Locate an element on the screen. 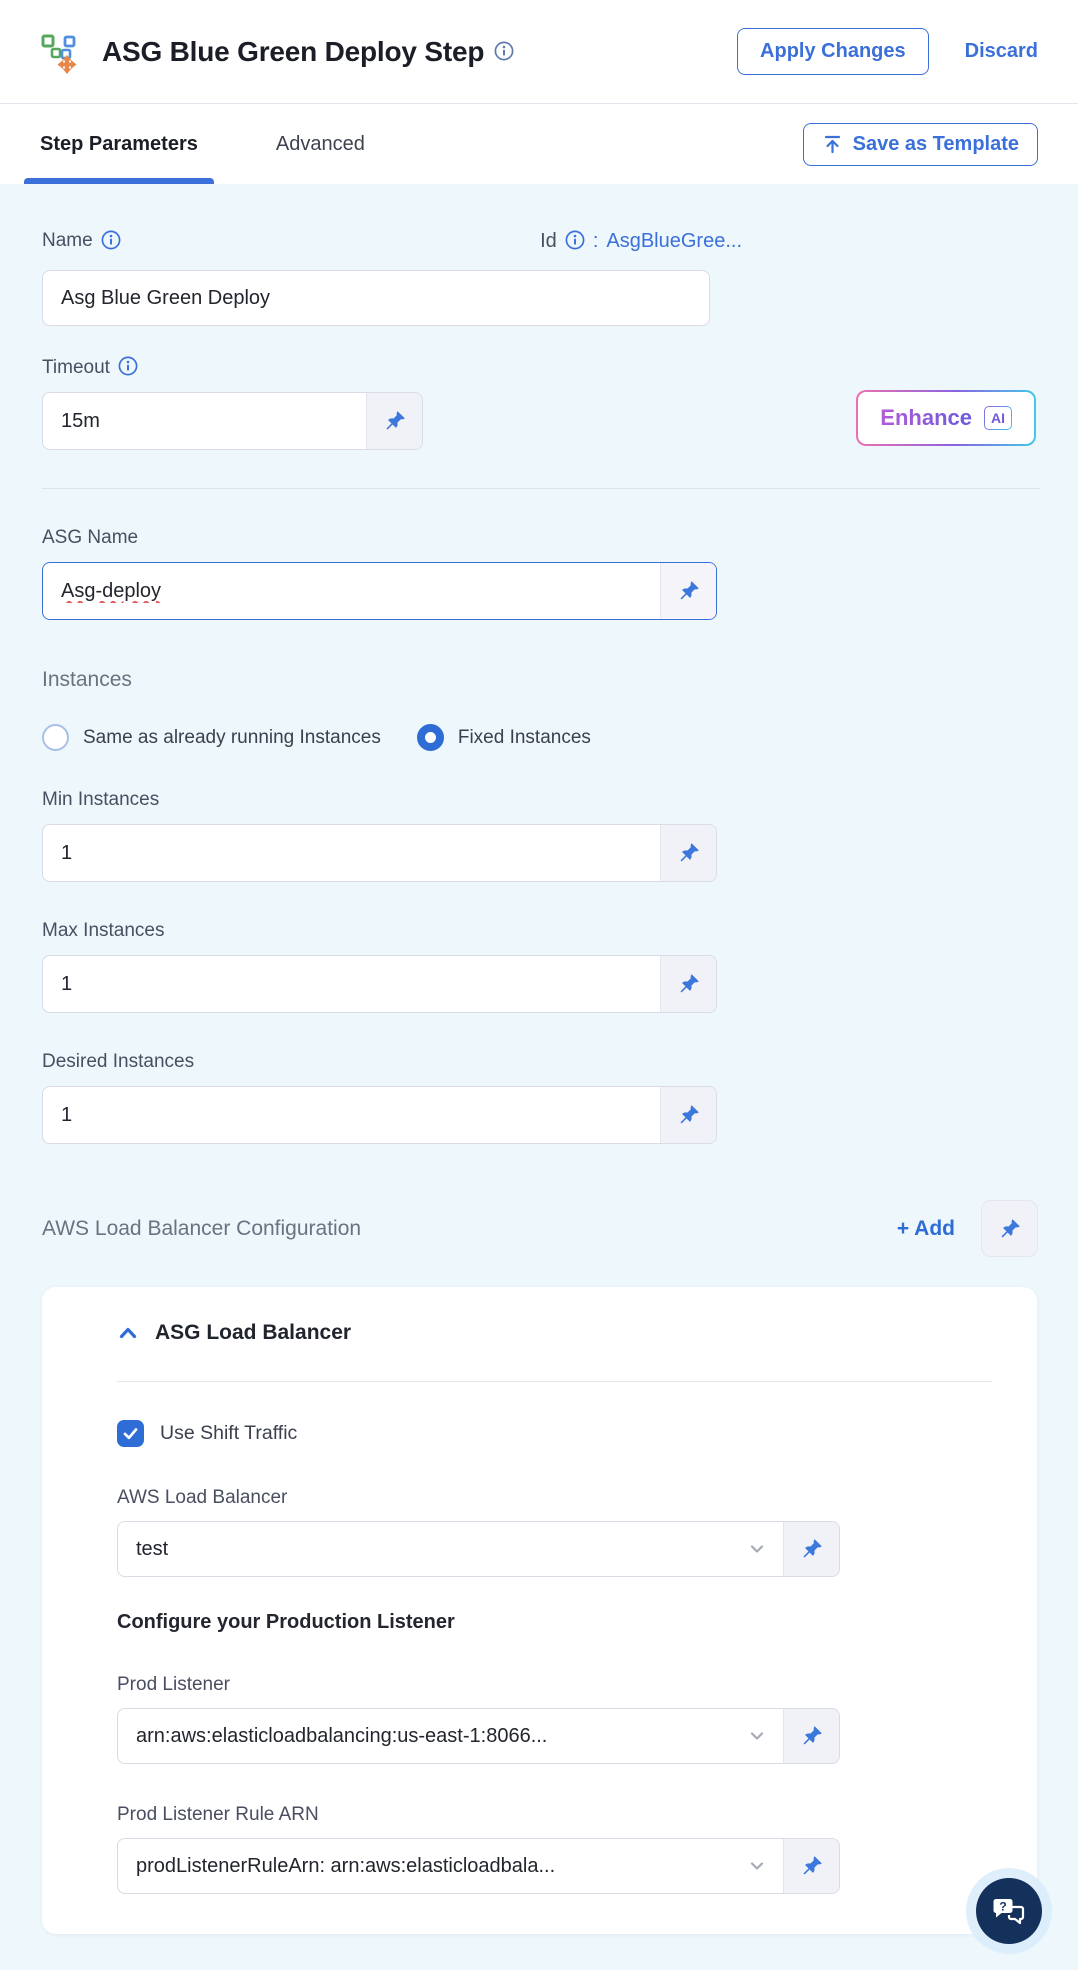 The height and width of the screenshot is (1970, 1078). name-label-group: Name is located at coordinates (81, 241).